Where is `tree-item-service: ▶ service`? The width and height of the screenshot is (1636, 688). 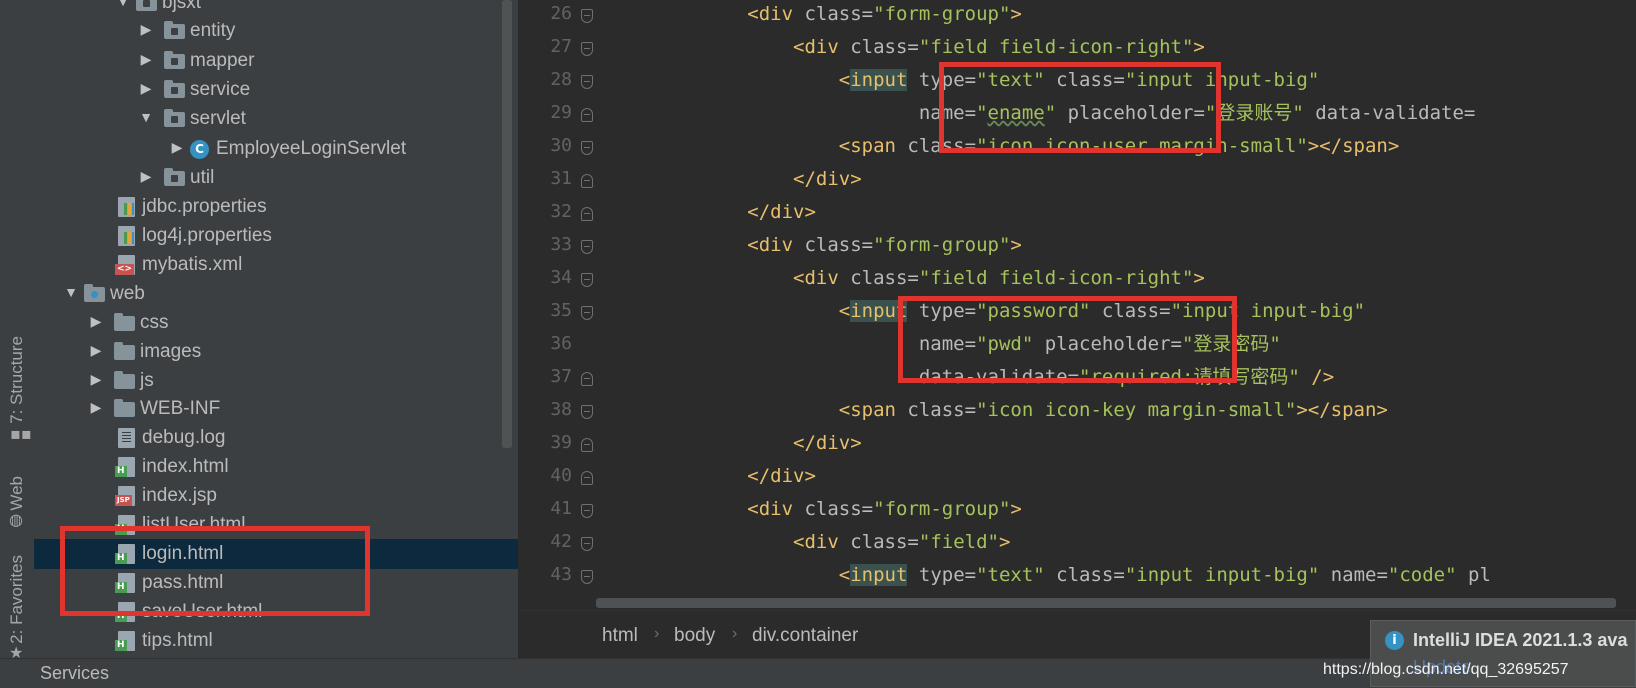 tree-item-service: ▶ service is located at coordinates (276, 90).